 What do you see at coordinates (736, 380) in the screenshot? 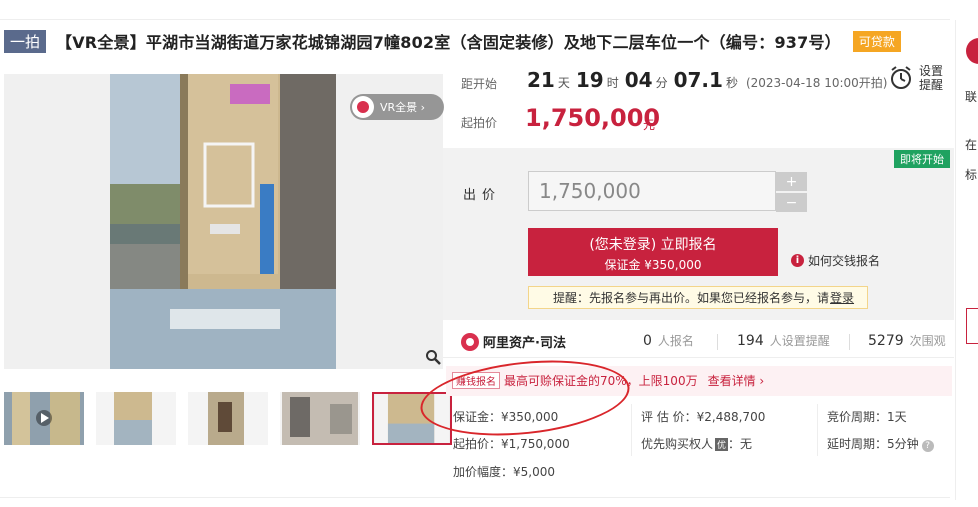
I see `promo-details-link: 查看详情 ›` at bounding box center [736, 380].